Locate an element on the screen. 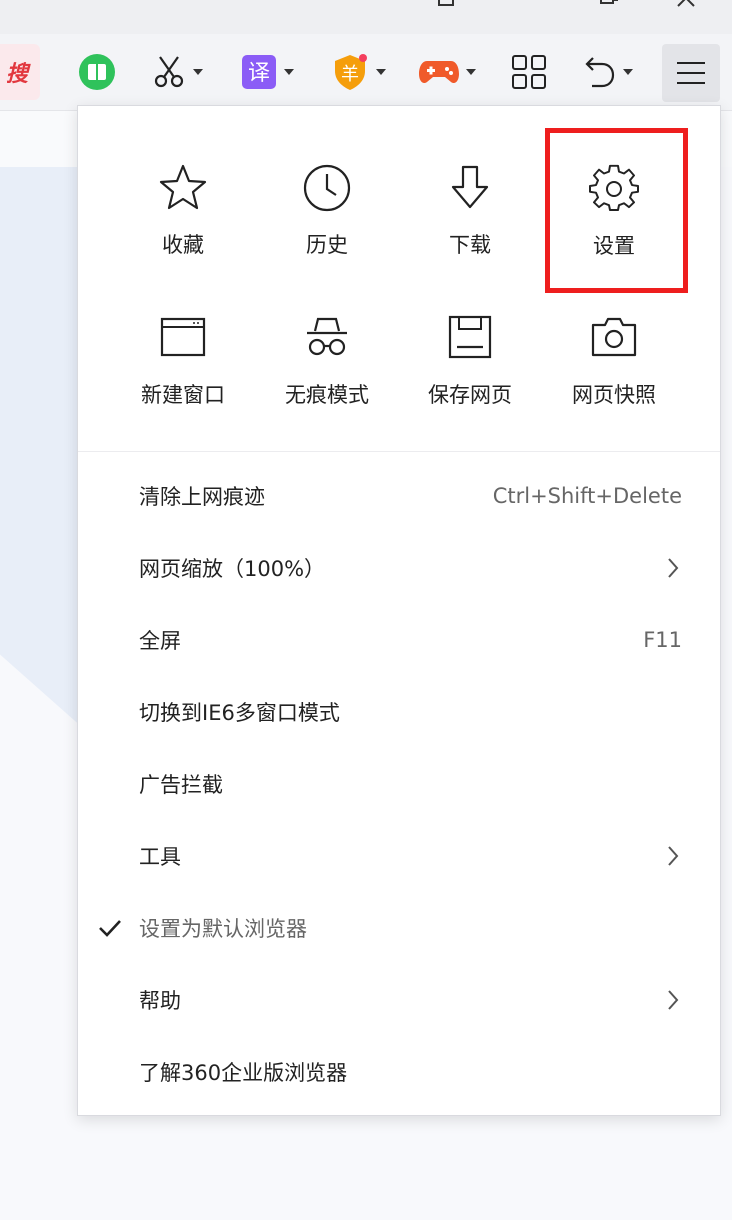  security-button: 羊 is located at coordinates (358, 72).